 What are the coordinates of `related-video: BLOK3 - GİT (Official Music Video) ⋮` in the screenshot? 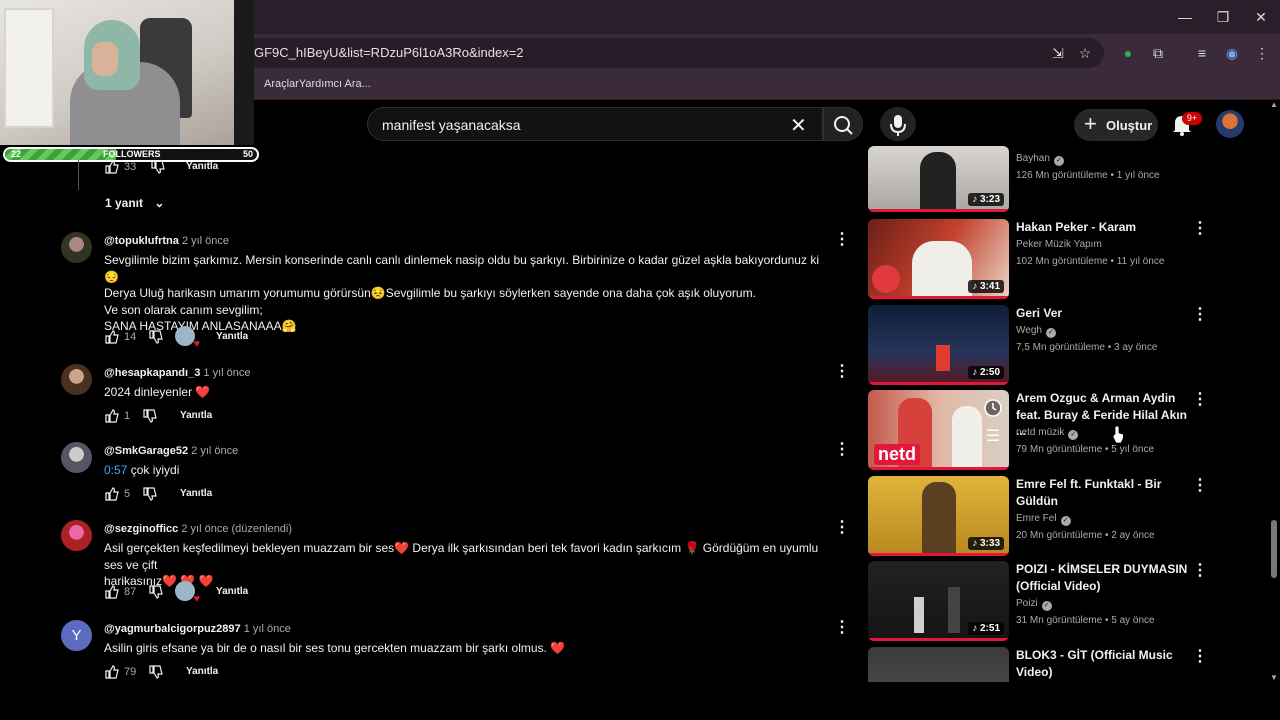 It's located at (1038, 664).